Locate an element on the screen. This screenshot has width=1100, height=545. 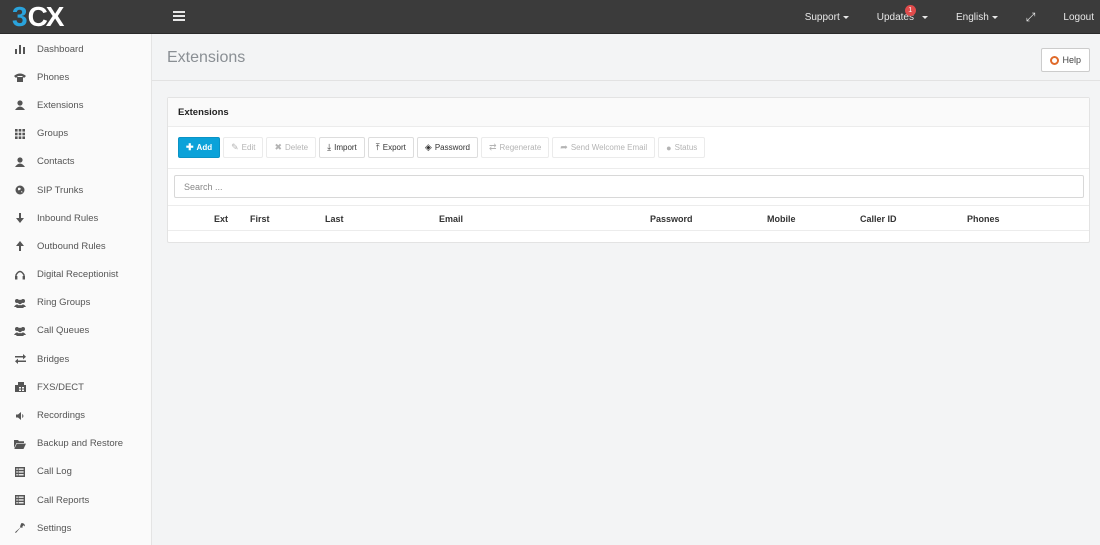
pencil-icon: ✎ is located at coordinates (235, 147).